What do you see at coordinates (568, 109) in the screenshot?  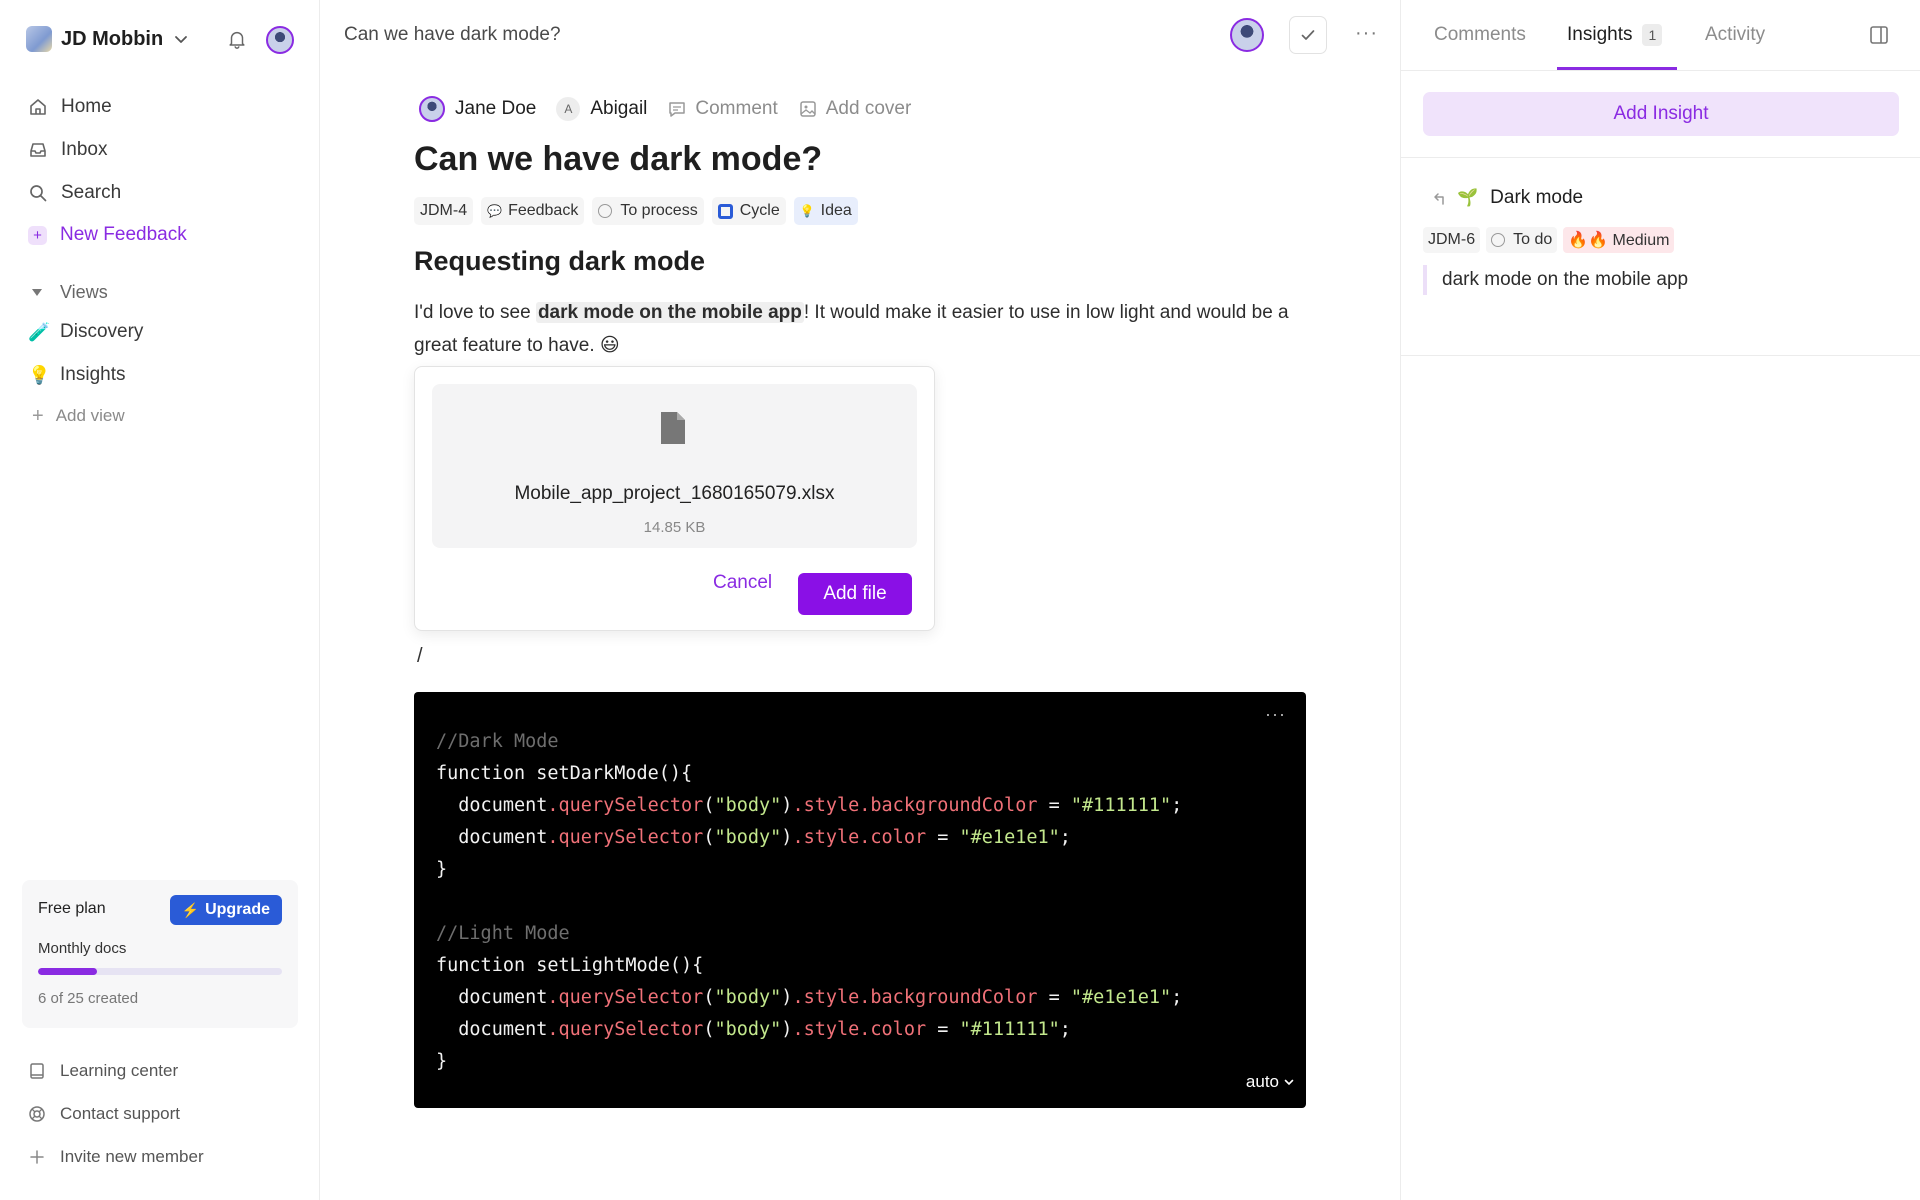 I see `assignee-avatar: A` at bounding box center [568, 109].